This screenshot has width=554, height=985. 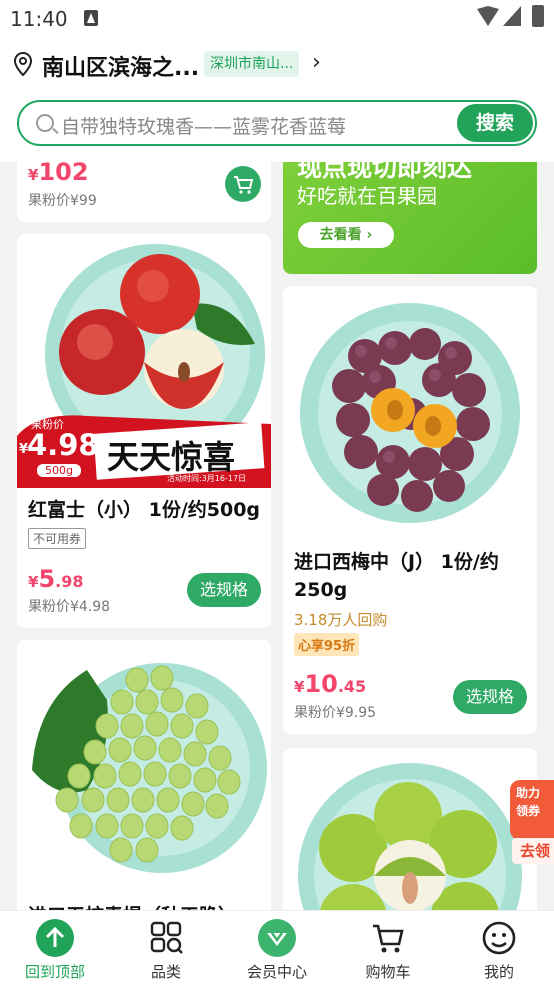 I want to click on promo-unit: 500g, so click(x=59, y=470).